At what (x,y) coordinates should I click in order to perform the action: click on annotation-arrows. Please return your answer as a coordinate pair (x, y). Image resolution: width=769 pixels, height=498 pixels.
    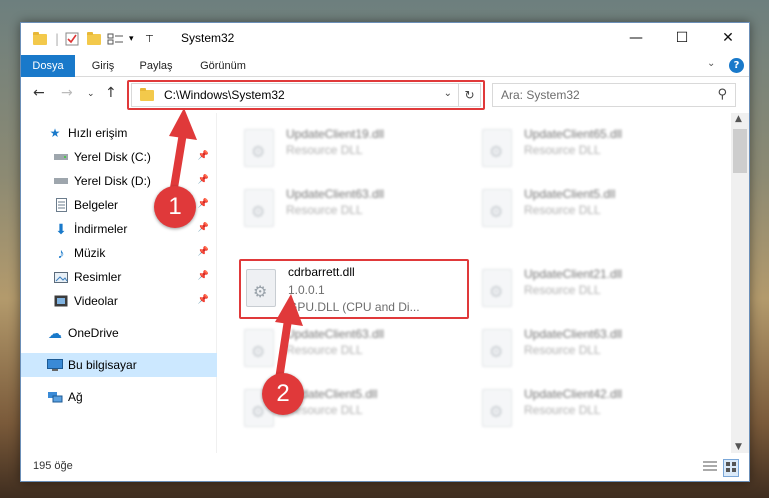
    Looking at the image, I should click on (235, 249).